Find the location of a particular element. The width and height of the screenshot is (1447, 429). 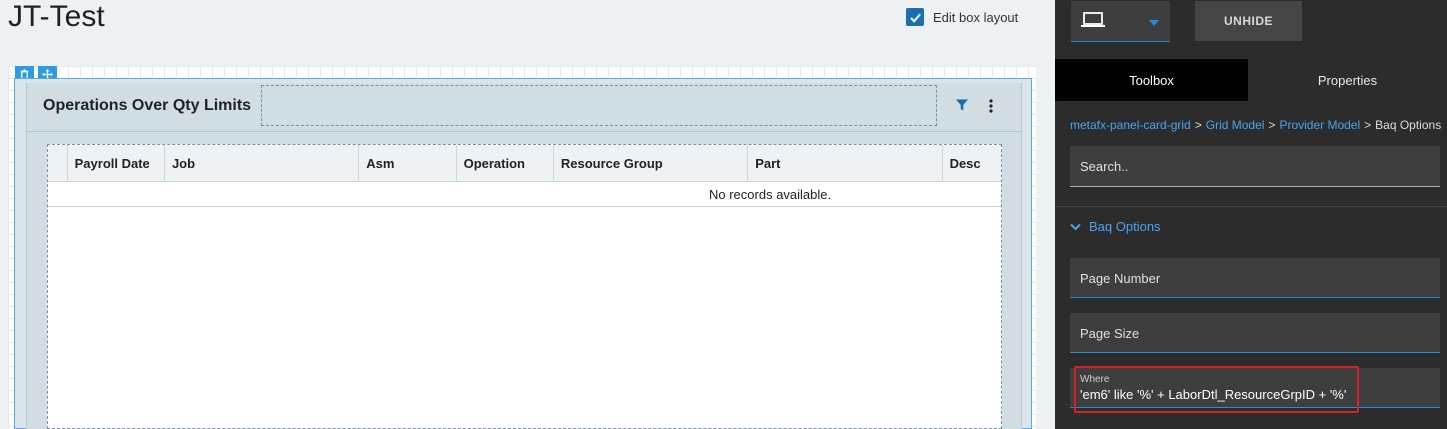

tab-properties: Properties is located at coordinates (1347, 80).